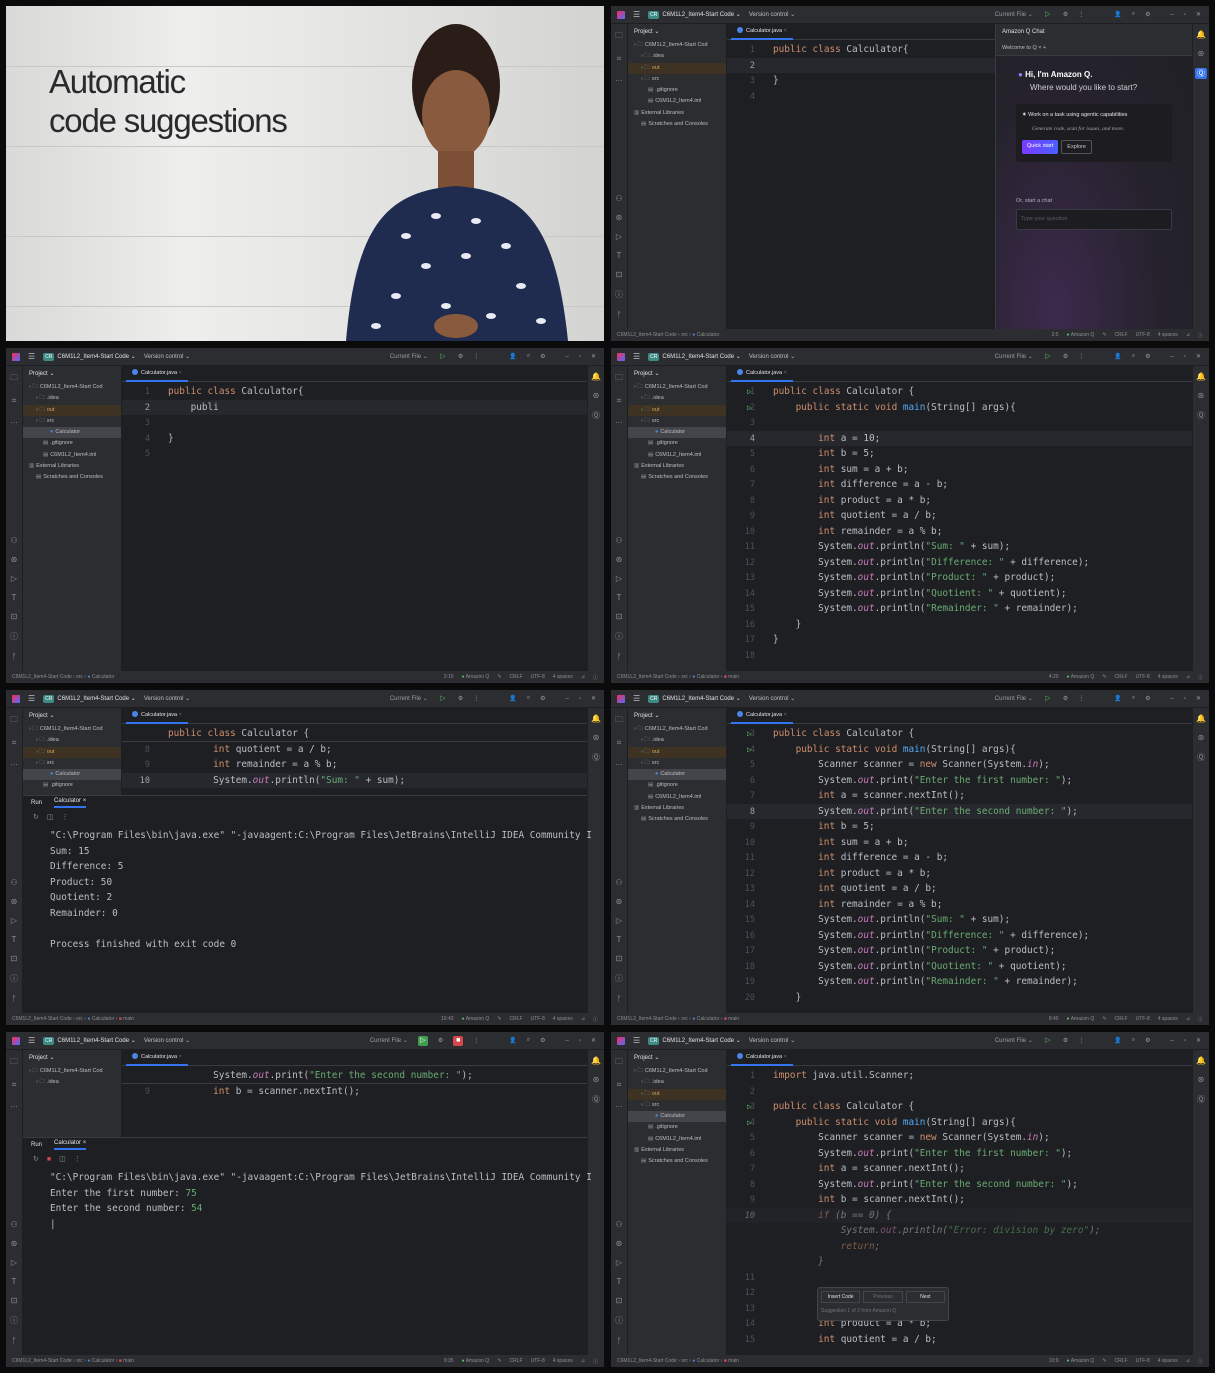 Image resolution: width=1215 pixels, height=1373 pixels. What do you see at coordinates (677, 79) in the screenshot?
I see `tree-item-src: › 🗀 src` at bounding box center [677, 79].